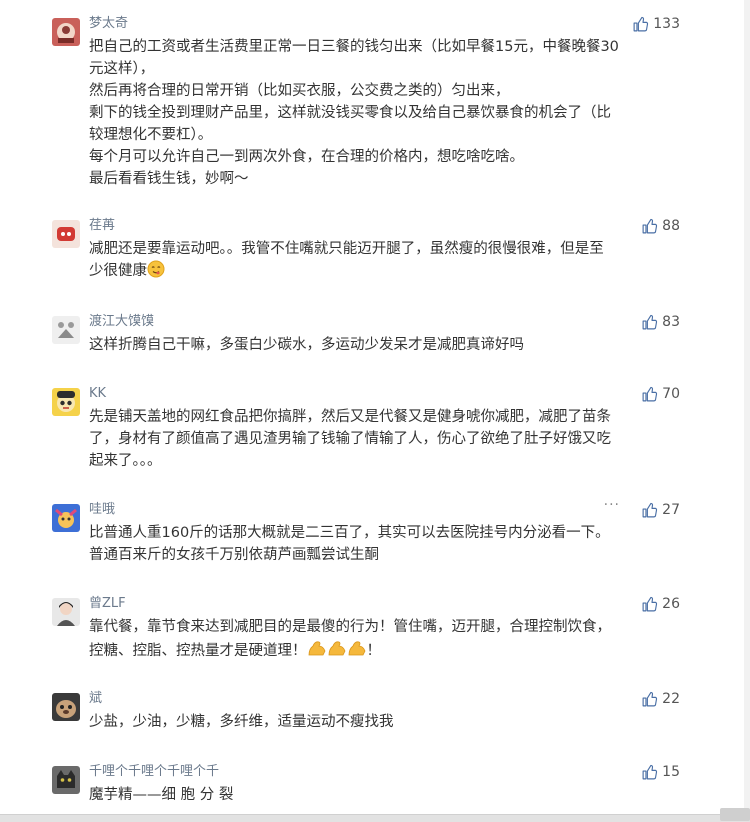 The width and height of the screenshot is (750, 822). What do you see at coordinates (102, 226) in the screenshot?
I see `username: 荏苒` at bounding box center [102, 226].